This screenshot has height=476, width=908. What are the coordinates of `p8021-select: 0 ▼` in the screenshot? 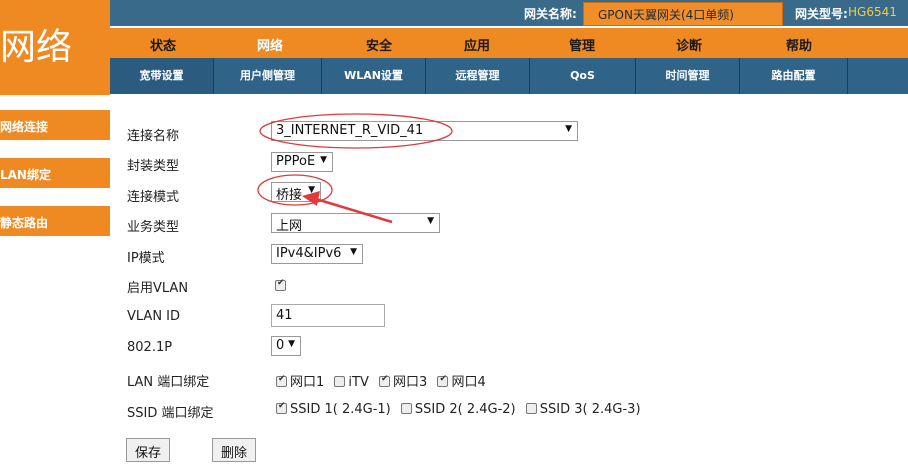 It's located at (286, 346).